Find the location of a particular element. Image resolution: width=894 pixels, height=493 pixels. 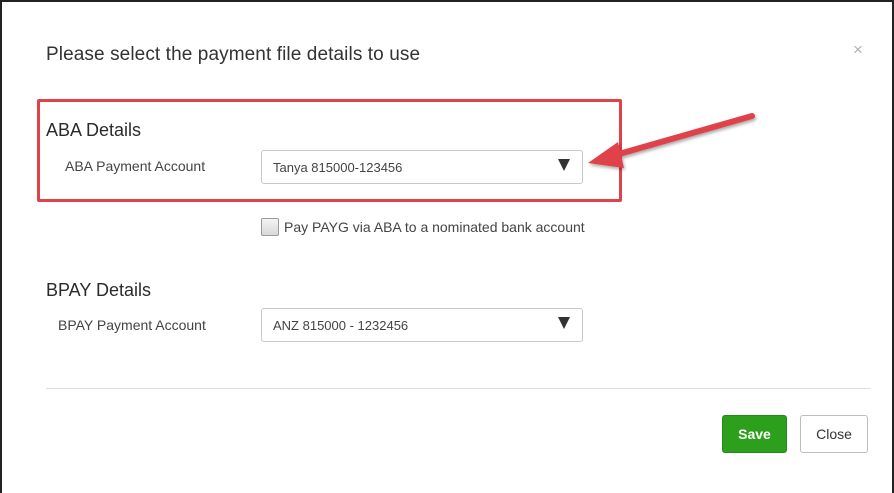

red-arrow-icon is located at coordinates (671, 140).